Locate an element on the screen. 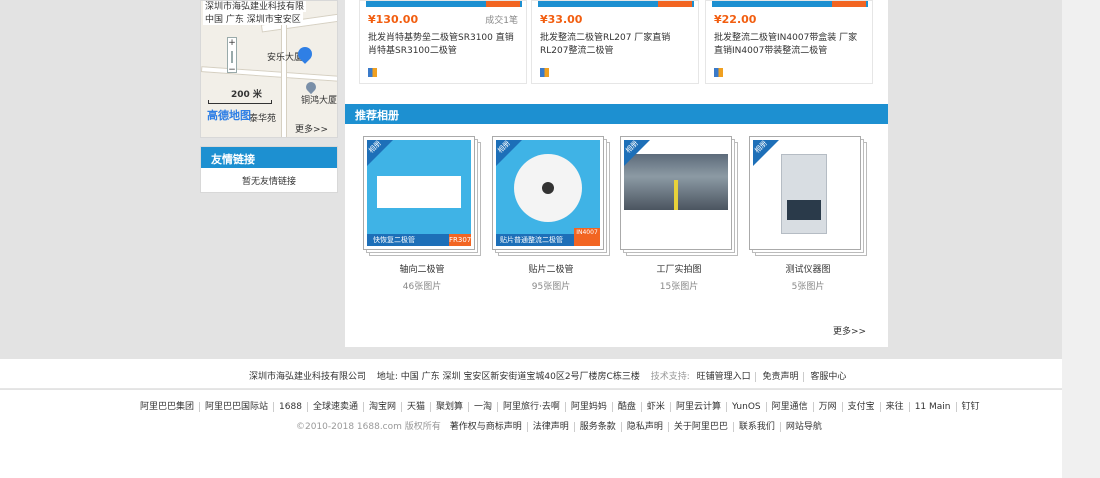  legal-link: 关于阿里巴巴 is located at coordinates (701, 427).